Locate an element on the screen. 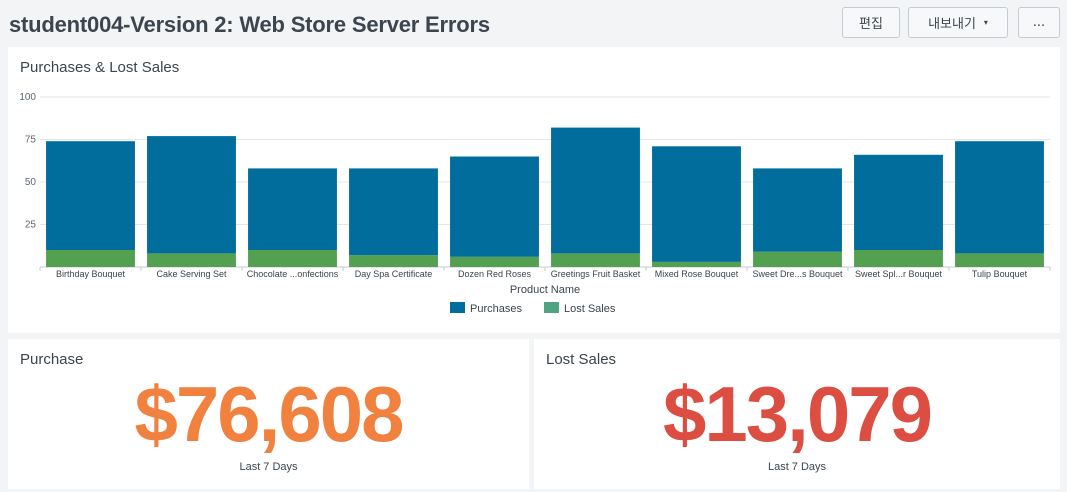 The image size is (1067, 492). edit-button: 편집 is located at coordinates (871, 22).